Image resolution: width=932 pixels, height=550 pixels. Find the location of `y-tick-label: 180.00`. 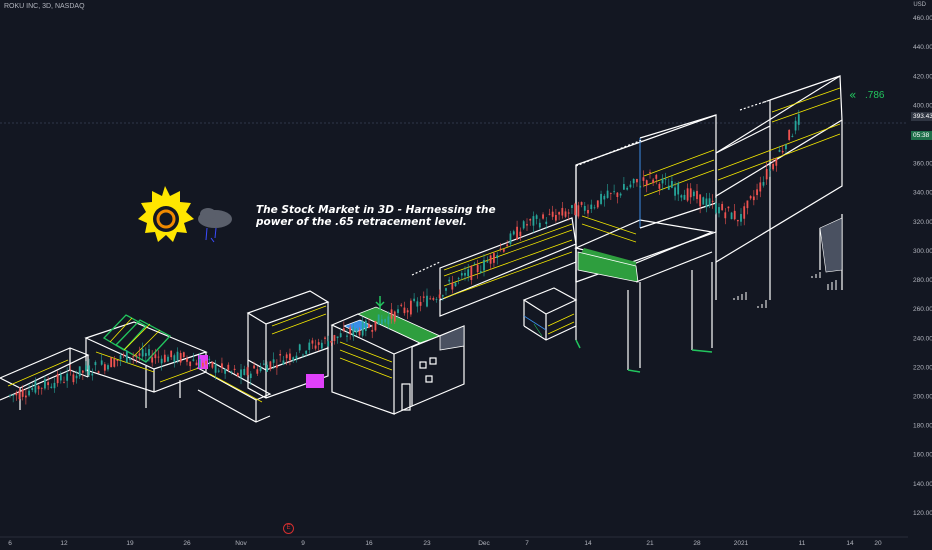

y-tick-label: 180.00 is located at coordinates (922, 426).